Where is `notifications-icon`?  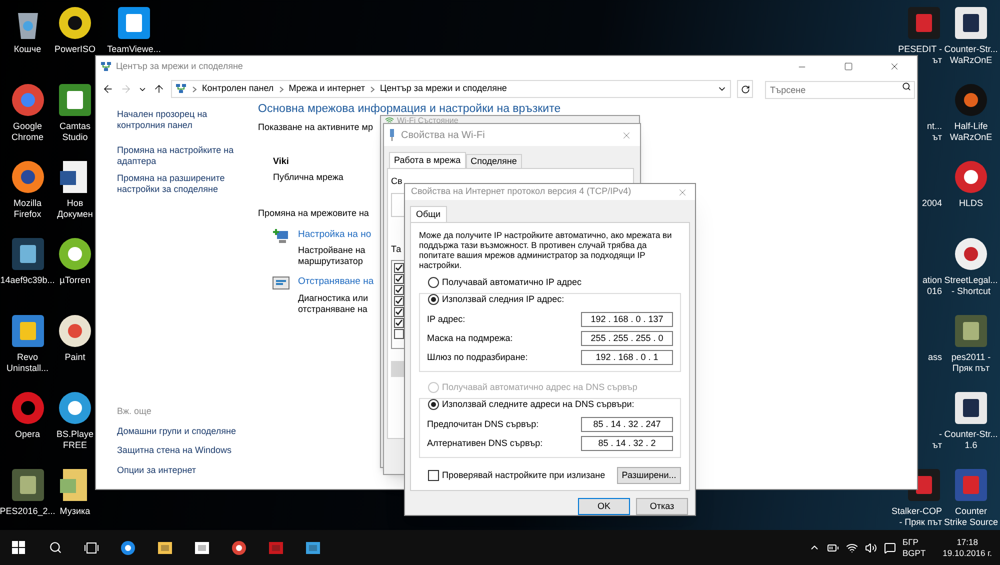
notifications-icon is located at coordinates (890, 548).